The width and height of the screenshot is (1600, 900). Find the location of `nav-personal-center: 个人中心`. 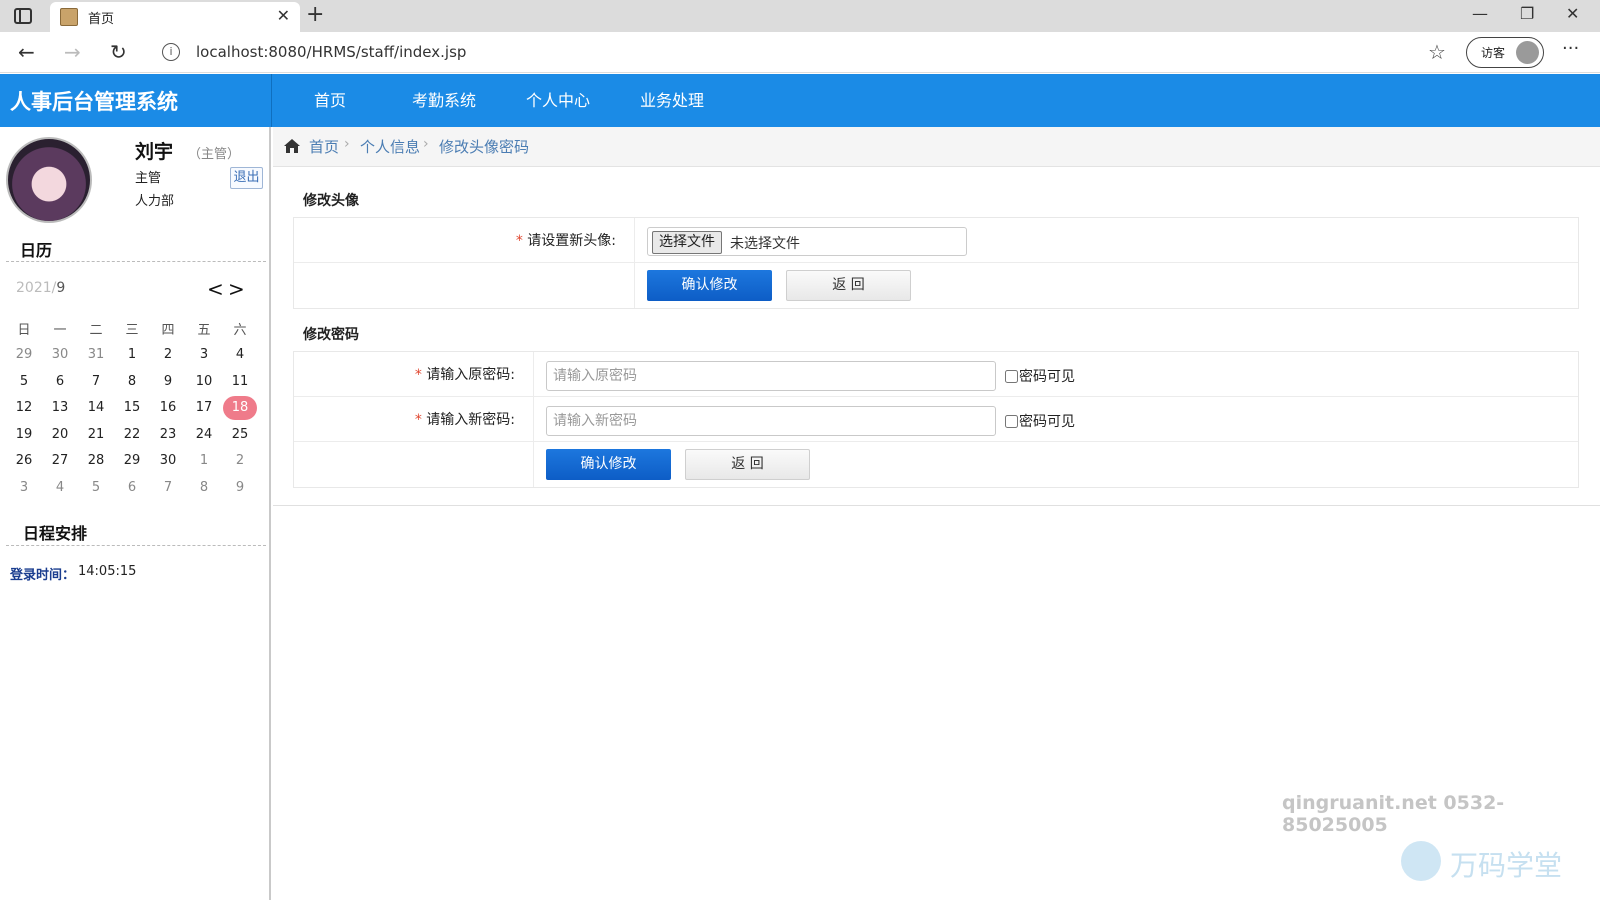

nav-personal-center: 个人中心 is located at coordinates (558, 100).